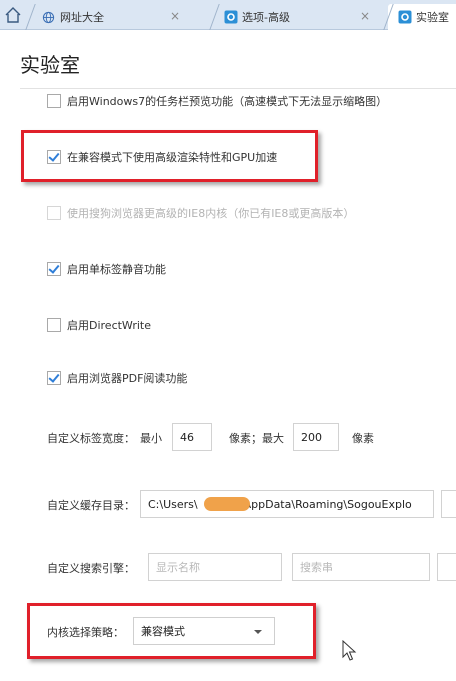  What do you see at coordinates (91, 438) in the screenshot?
I see `tab-width-label: 自定义标签宽度：` at bounding box center [91, 438].